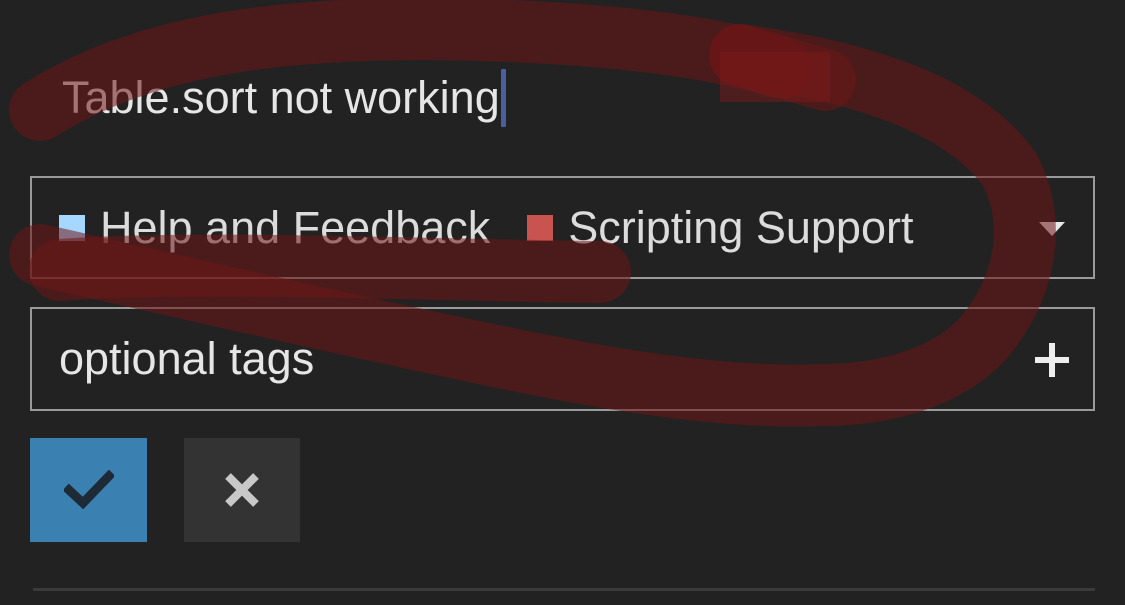  I want to click on caret-down-icon, so click(1052, 229).